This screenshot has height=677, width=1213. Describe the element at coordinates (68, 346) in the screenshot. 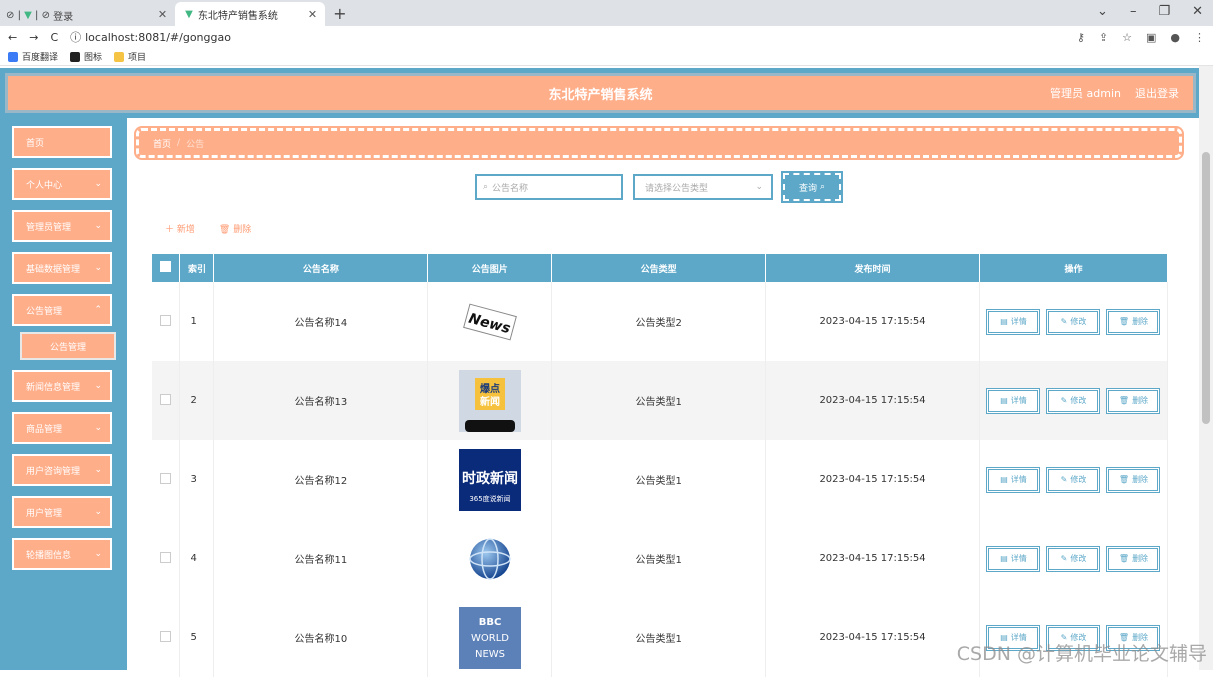

I see `sidebar-subitem-notice-manage: 公告管理` at that location.